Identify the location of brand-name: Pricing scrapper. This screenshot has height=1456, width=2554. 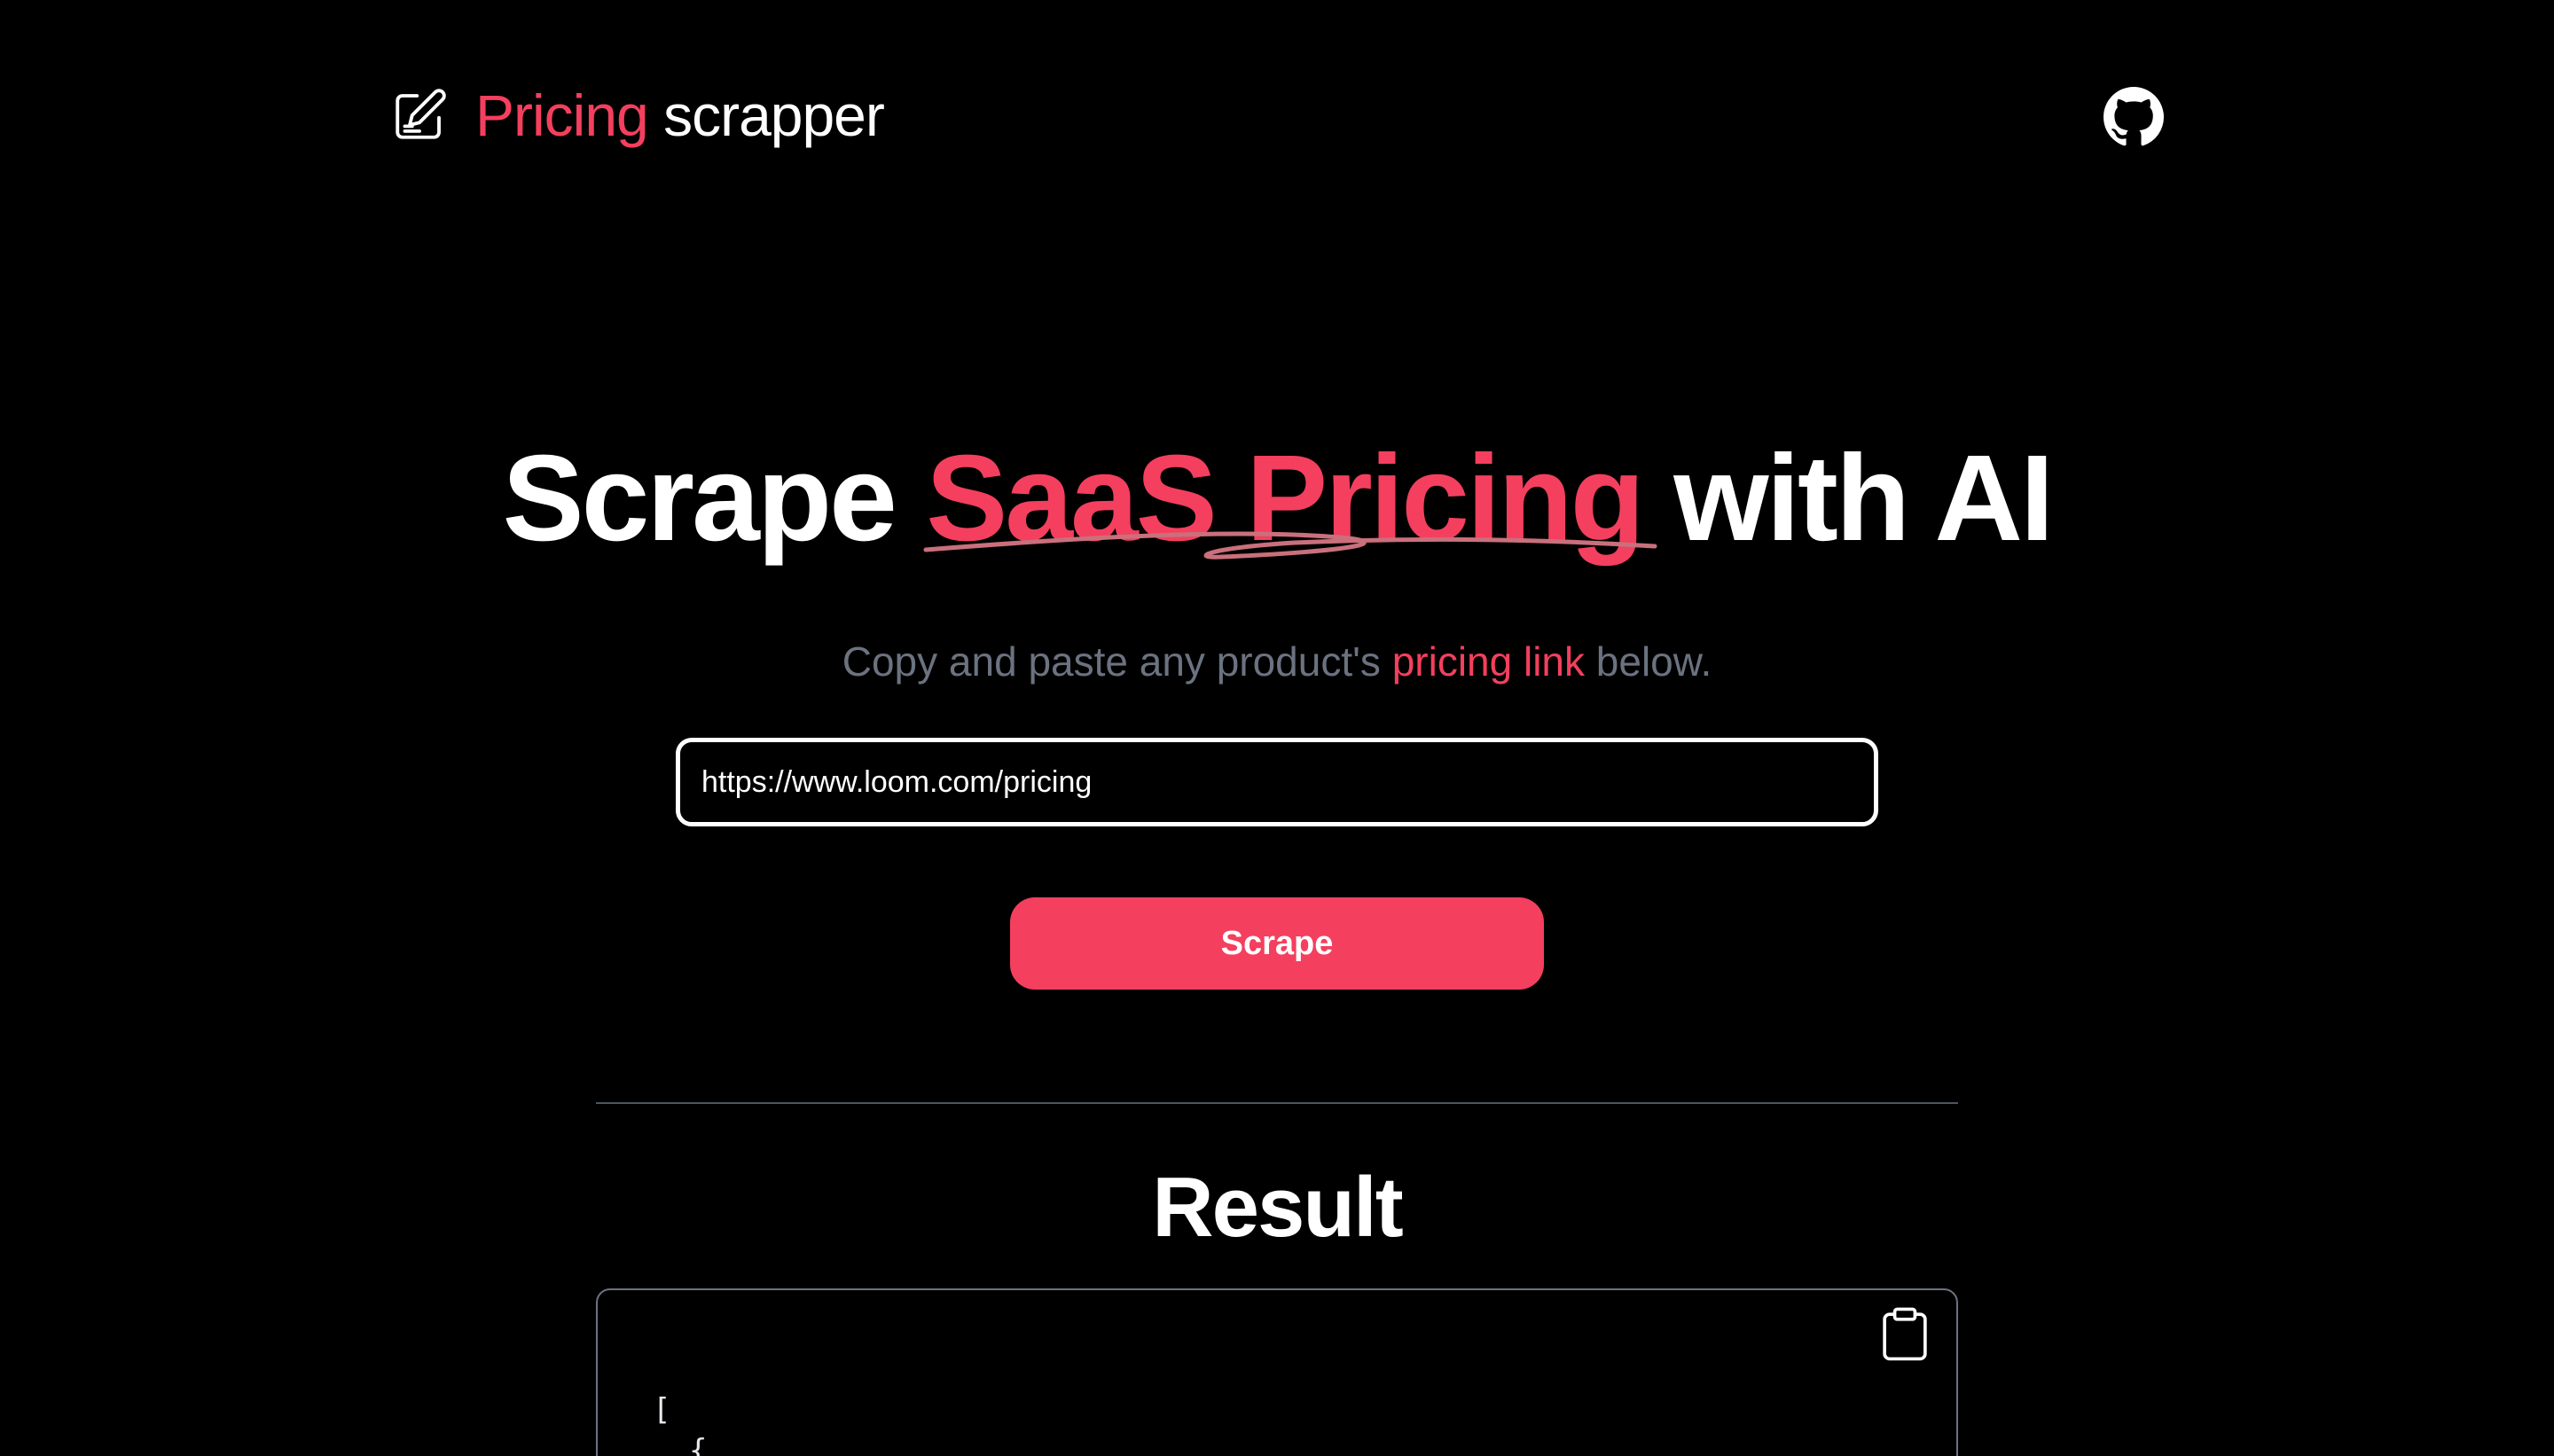
(680, 115).